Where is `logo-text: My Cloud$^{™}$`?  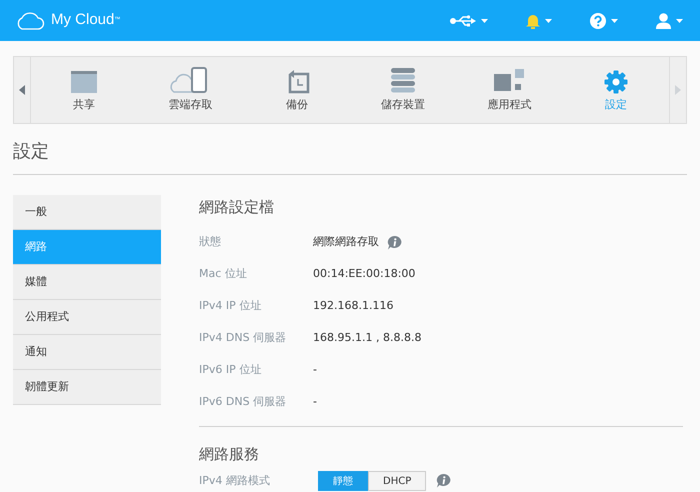 logo-text: My Cloud$^{™}$ is located at coordinates (85, 20).